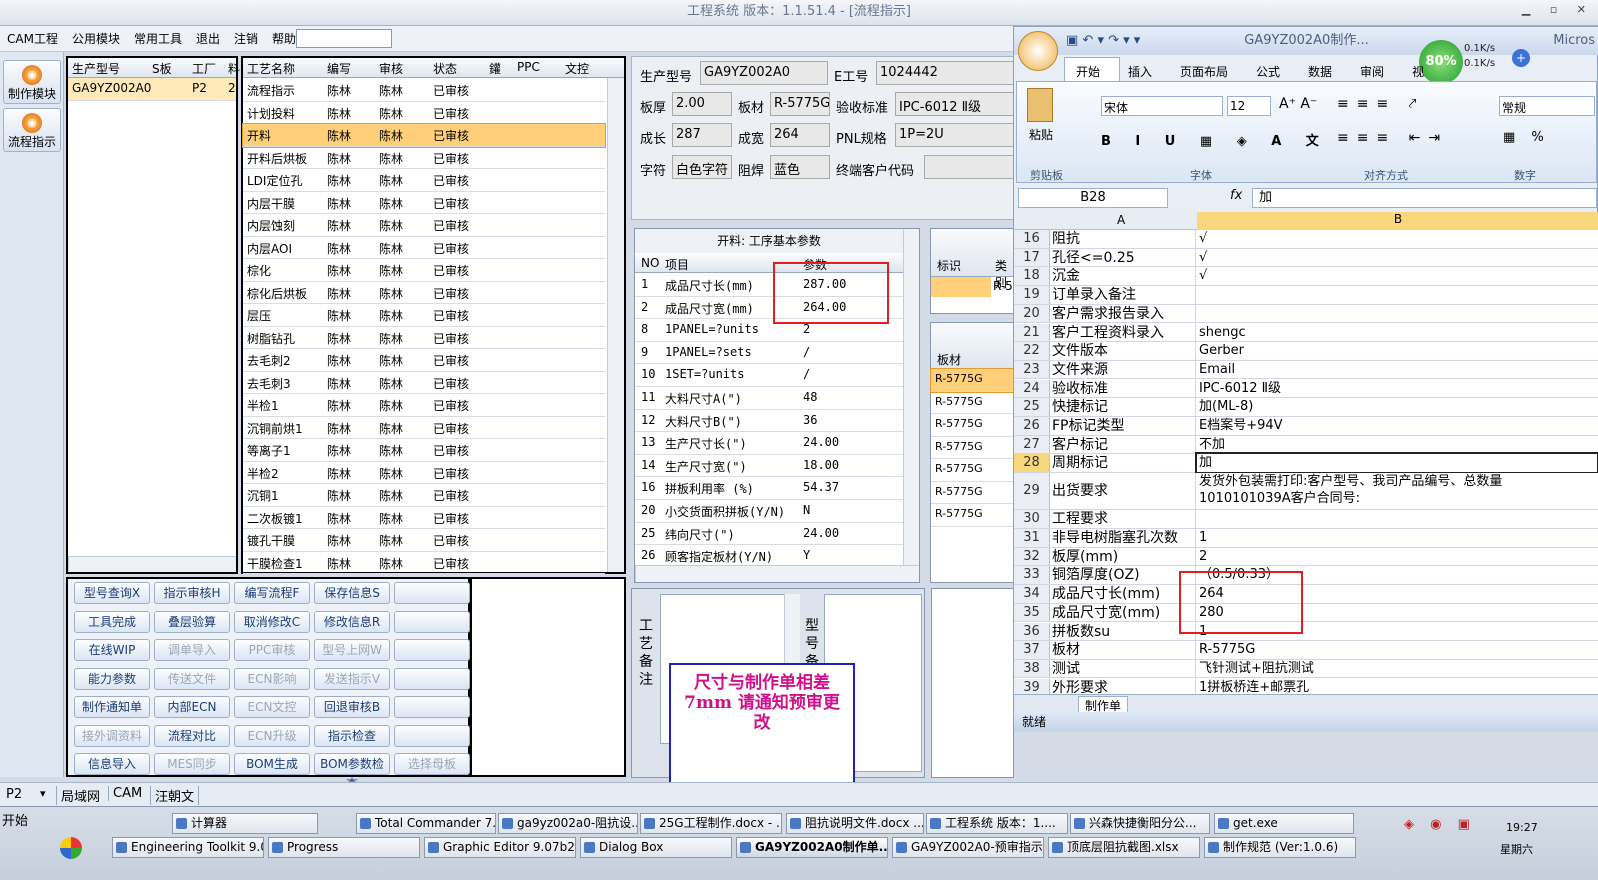 The width and height of the screenshot is (1598, 880). Describe the element at coordinates (424, 473) in the screenshot. I see `process-row: 半检2 陈林 陈林 已审核` at that location.